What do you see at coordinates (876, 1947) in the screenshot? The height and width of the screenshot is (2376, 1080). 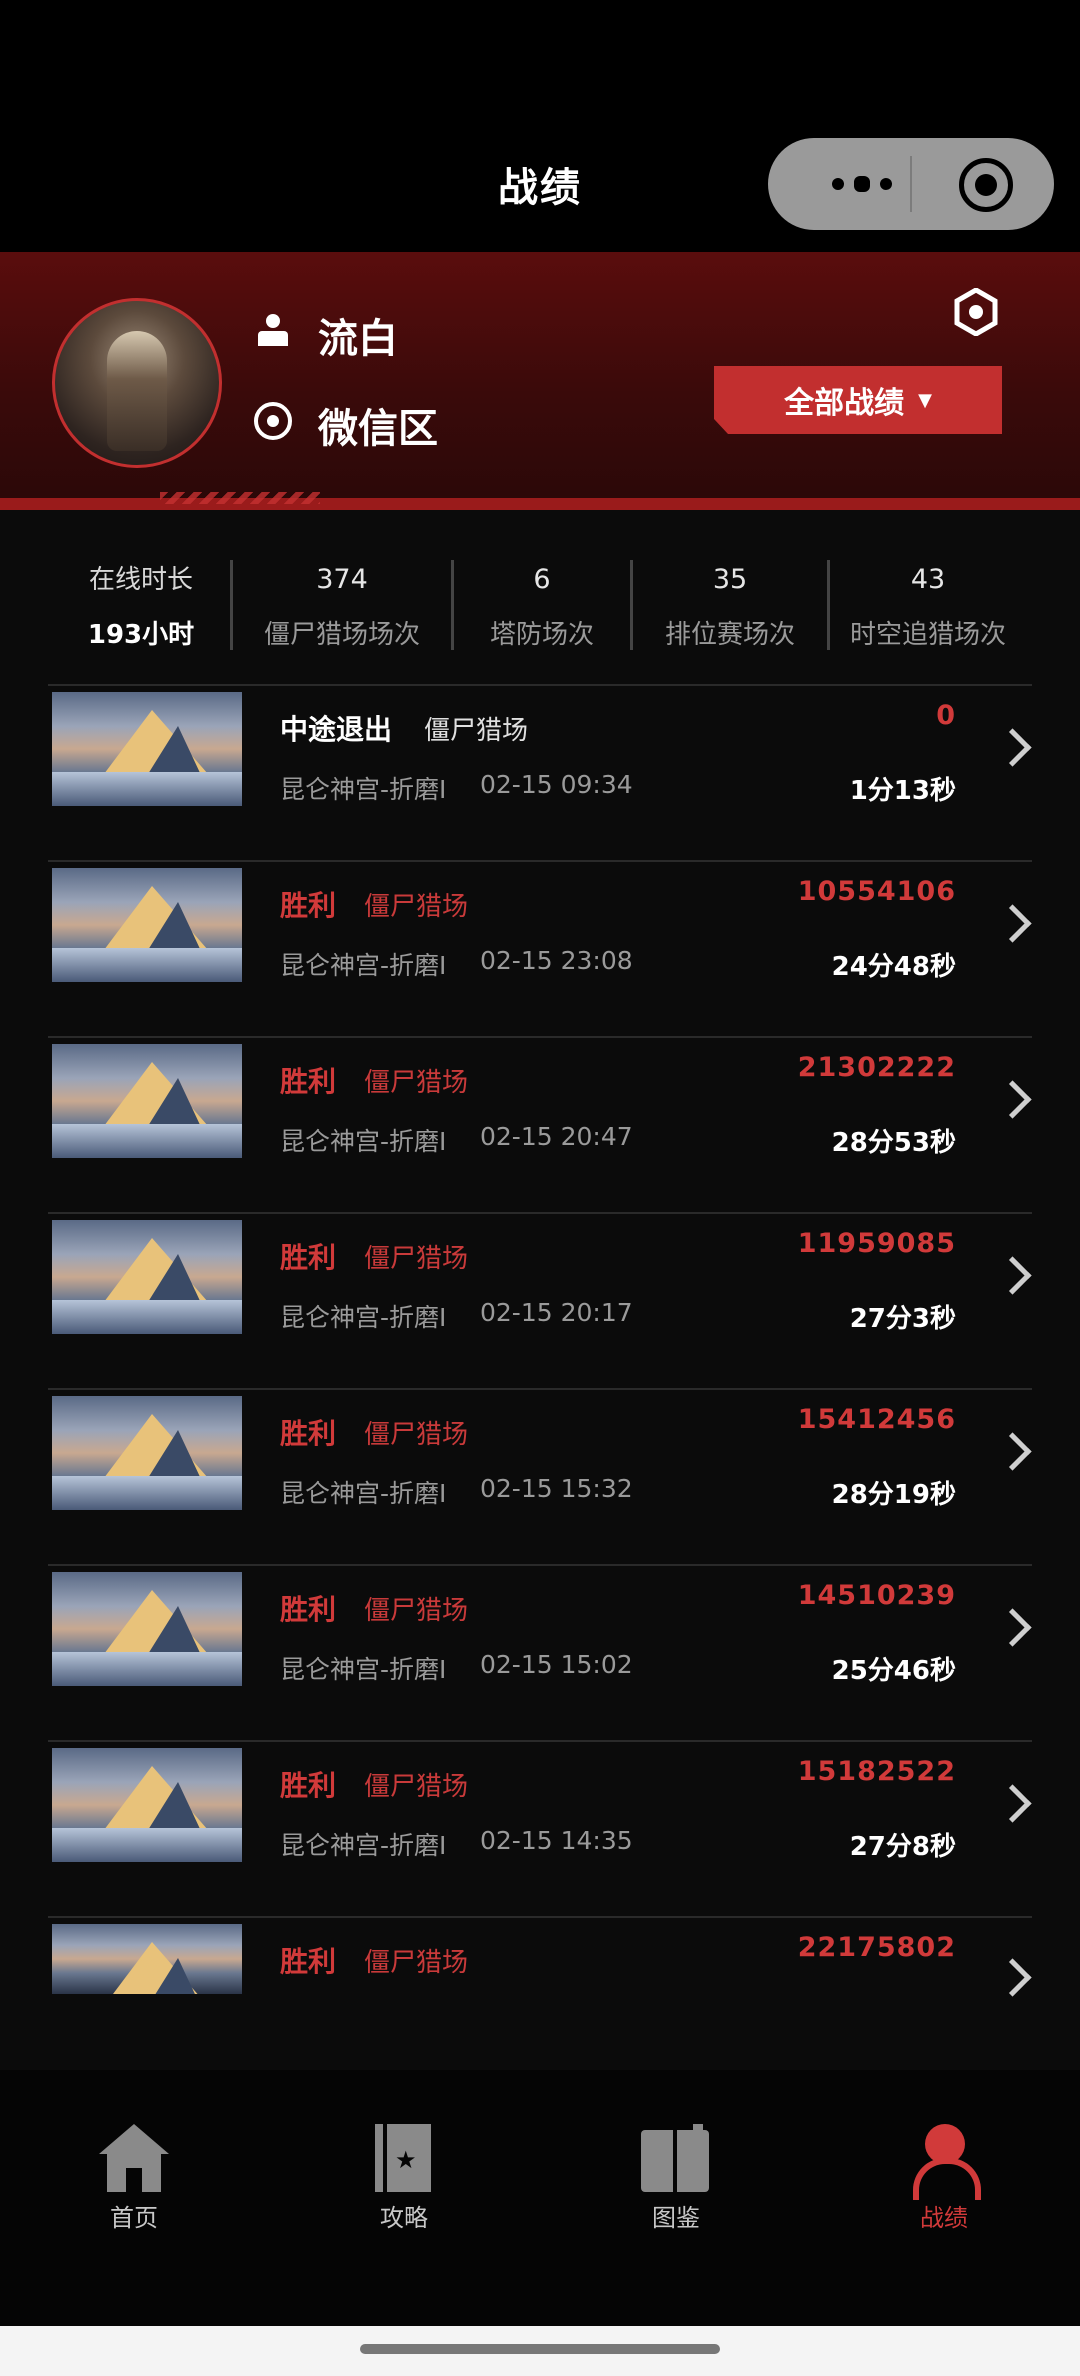 I see `record-score: 22175802` at bounding box center [876, 1947].